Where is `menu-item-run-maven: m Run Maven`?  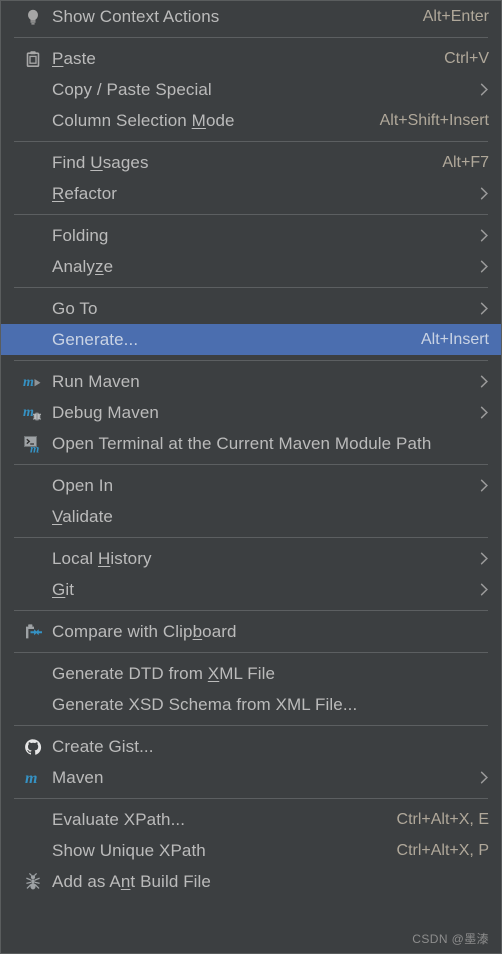
menu-item-run-maven: m Run Maven is located at coordinates (251, 381).